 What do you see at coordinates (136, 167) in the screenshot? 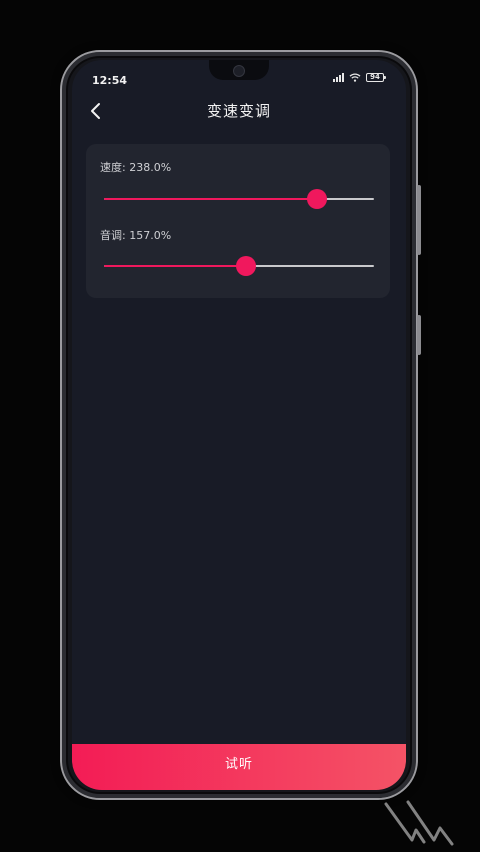
I see `speed-label: 速度: 238.0%` at bounding box center [136, 167].